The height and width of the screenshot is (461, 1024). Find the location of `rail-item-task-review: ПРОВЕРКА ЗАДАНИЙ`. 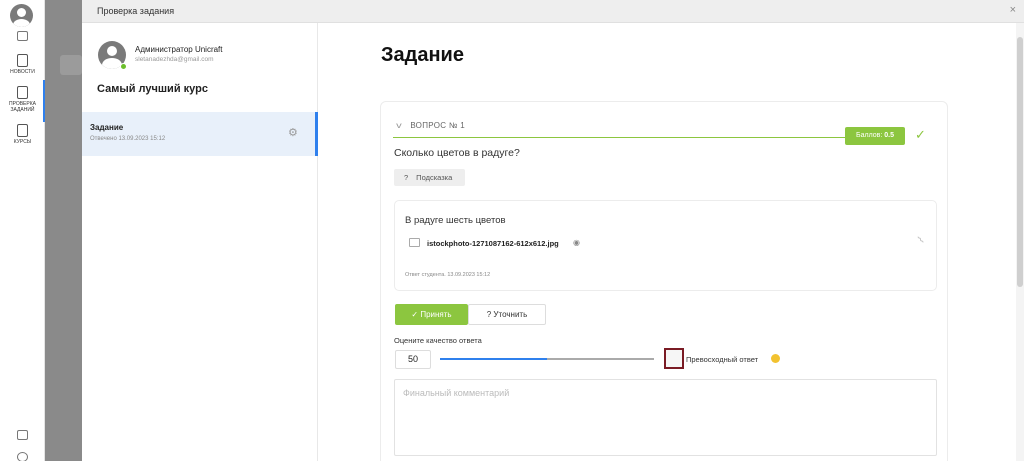

rail-item-task-review: ПРОВЕРКА ЗАДАНИЙ is located at coordinates (22, 99).